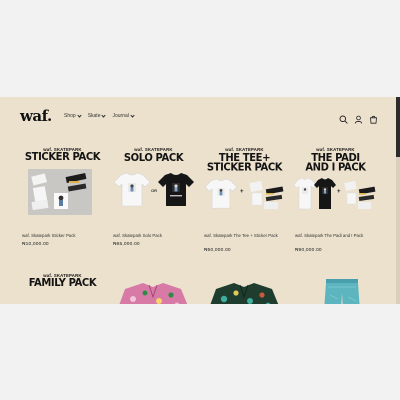 This screenshot has width=400, height=400. Describe the element at coordinates (120, 116) in the screenshot. I see `nav-journal-label: Journal` at that location.